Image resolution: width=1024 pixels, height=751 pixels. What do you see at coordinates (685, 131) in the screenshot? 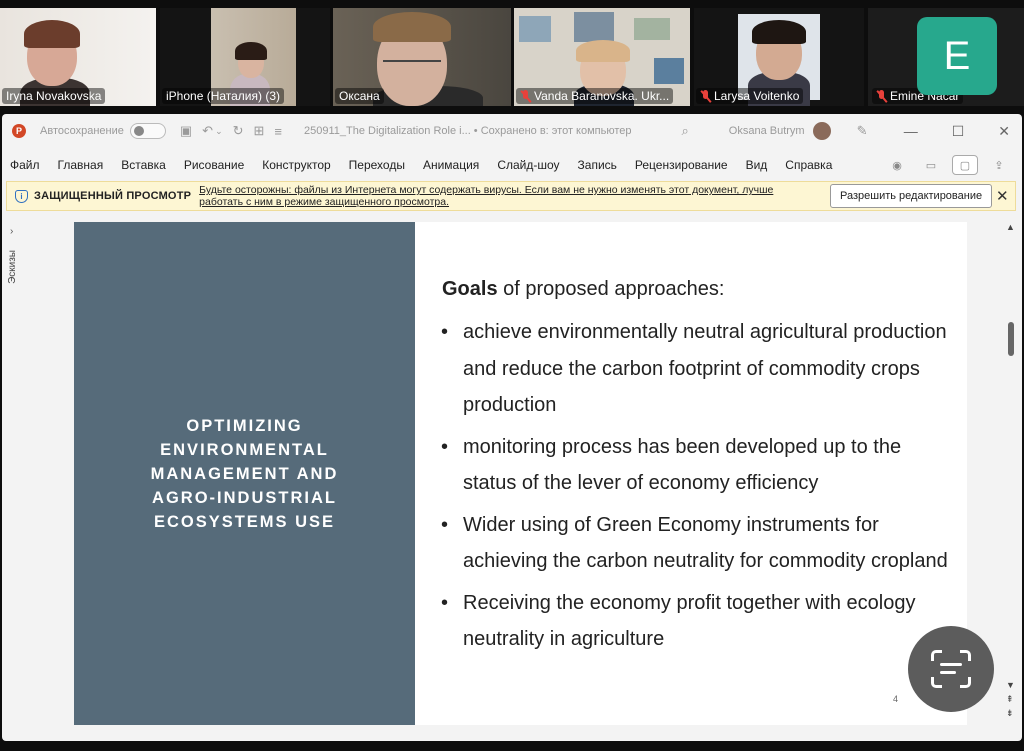
I see `search-icon: ⌕` at bounding box center [685, 131].